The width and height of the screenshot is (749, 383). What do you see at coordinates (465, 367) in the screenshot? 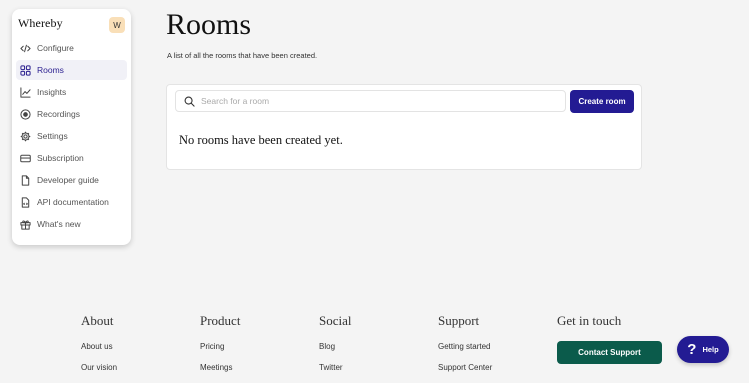
I see `footer-link-support-center: Support Center` at bounding box center [465, 367].